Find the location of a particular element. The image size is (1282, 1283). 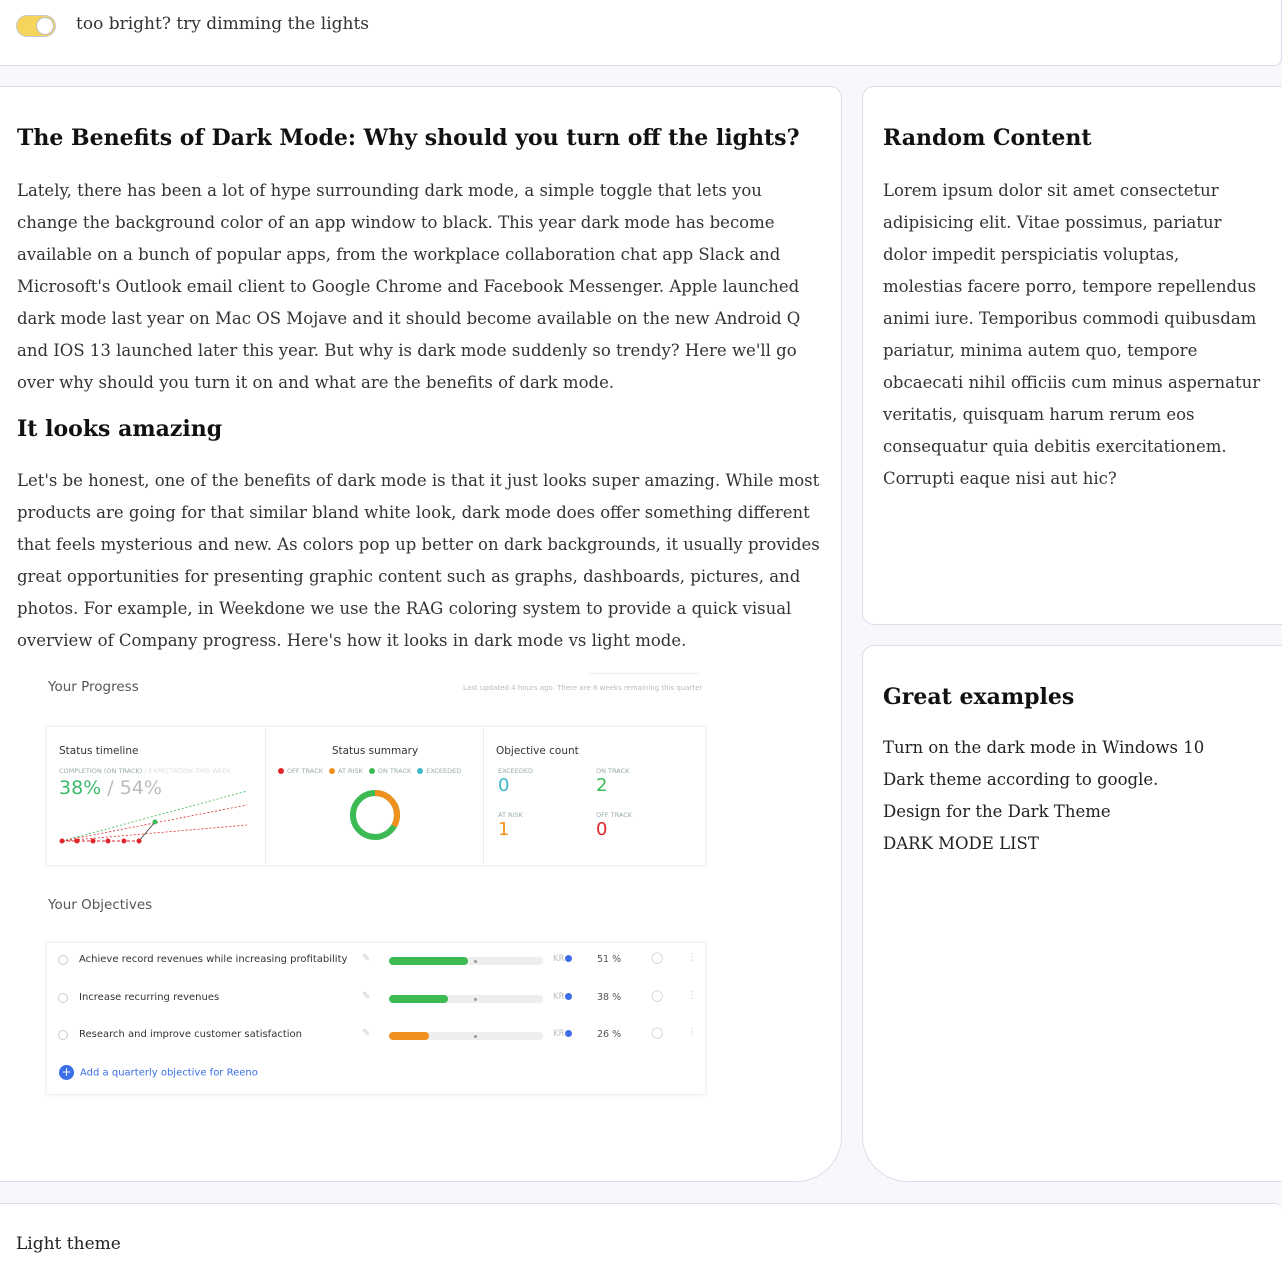

count-exceeded: EXCEEDED 0 is located at coordinates (515, 781).